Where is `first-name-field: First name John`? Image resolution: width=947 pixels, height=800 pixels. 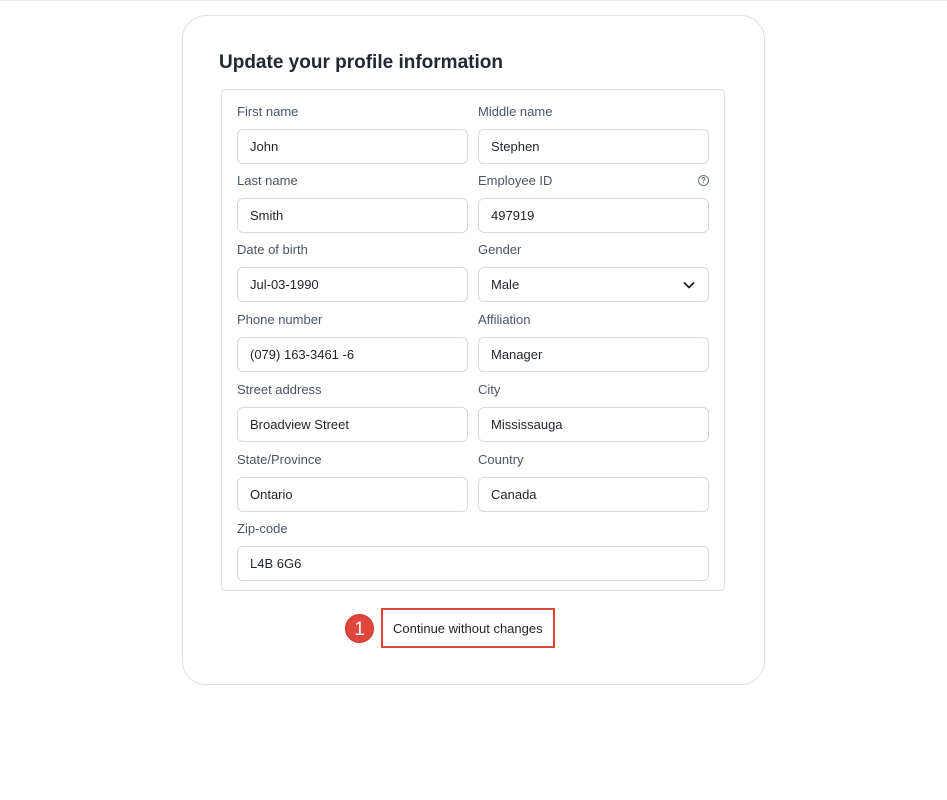 first-name-field: First name John is located at coordinates (352, 133).